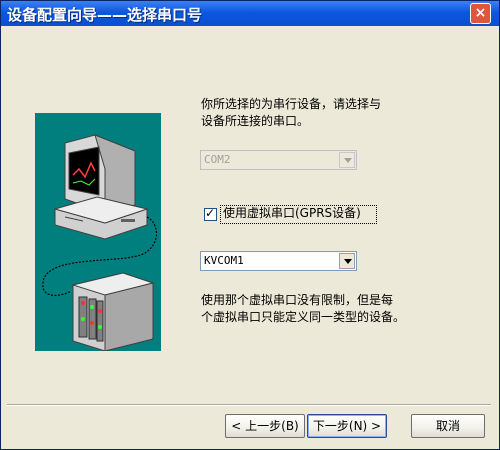  I want to click on virtual-port-checkbox, so click(210, 213).